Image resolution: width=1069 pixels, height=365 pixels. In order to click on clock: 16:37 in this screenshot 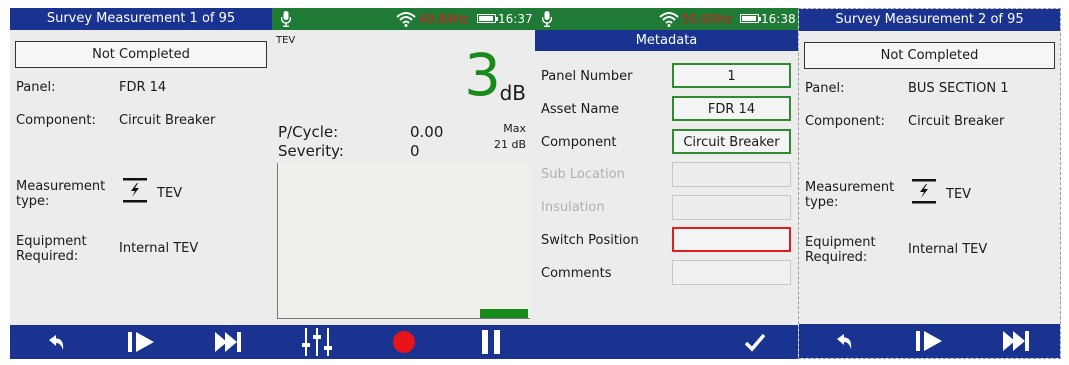, I will do `click(515, 19)`.